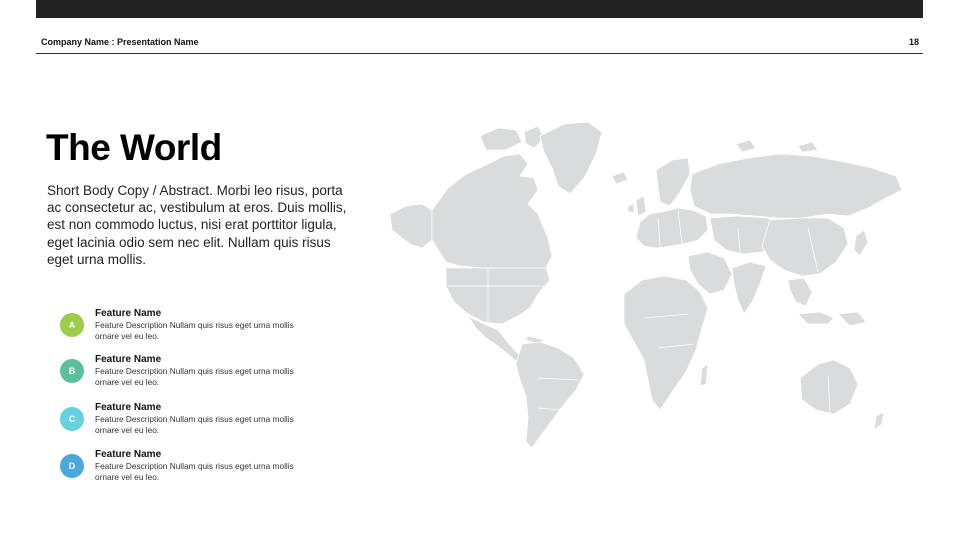 The image size is (960, 540). What do you see at coordinates (805, 247) in the screenshot?
I see `map-region-china` at bounding box center [805, 247].